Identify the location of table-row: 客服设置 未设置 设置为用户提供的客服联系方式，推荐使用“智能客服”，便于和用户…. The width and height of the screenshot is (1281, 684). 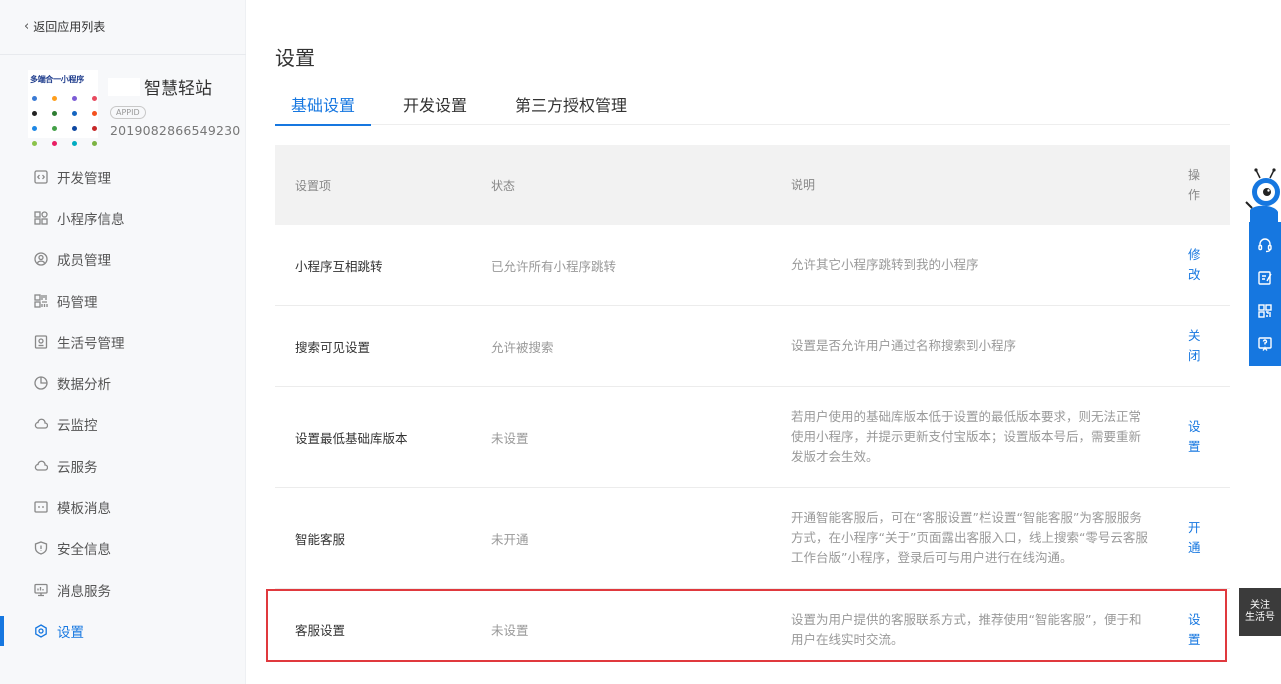
(752, 629).